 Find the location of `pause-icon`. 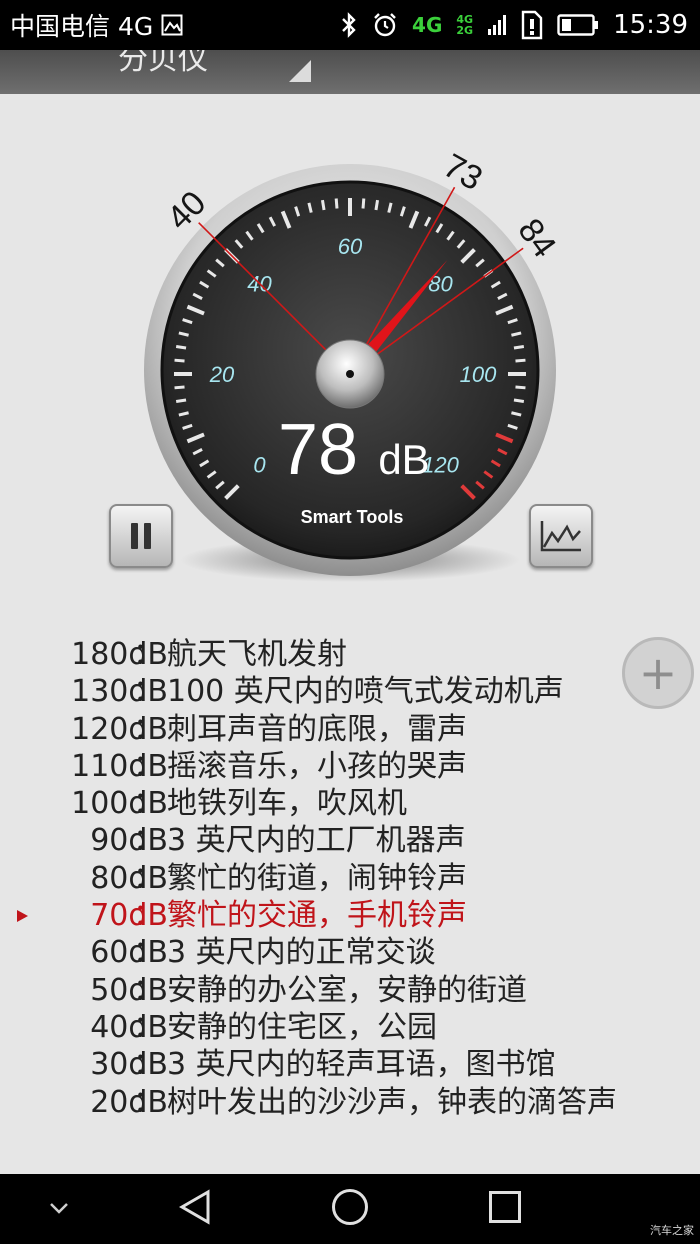

pause-icon is located at coordinates (141, 536).